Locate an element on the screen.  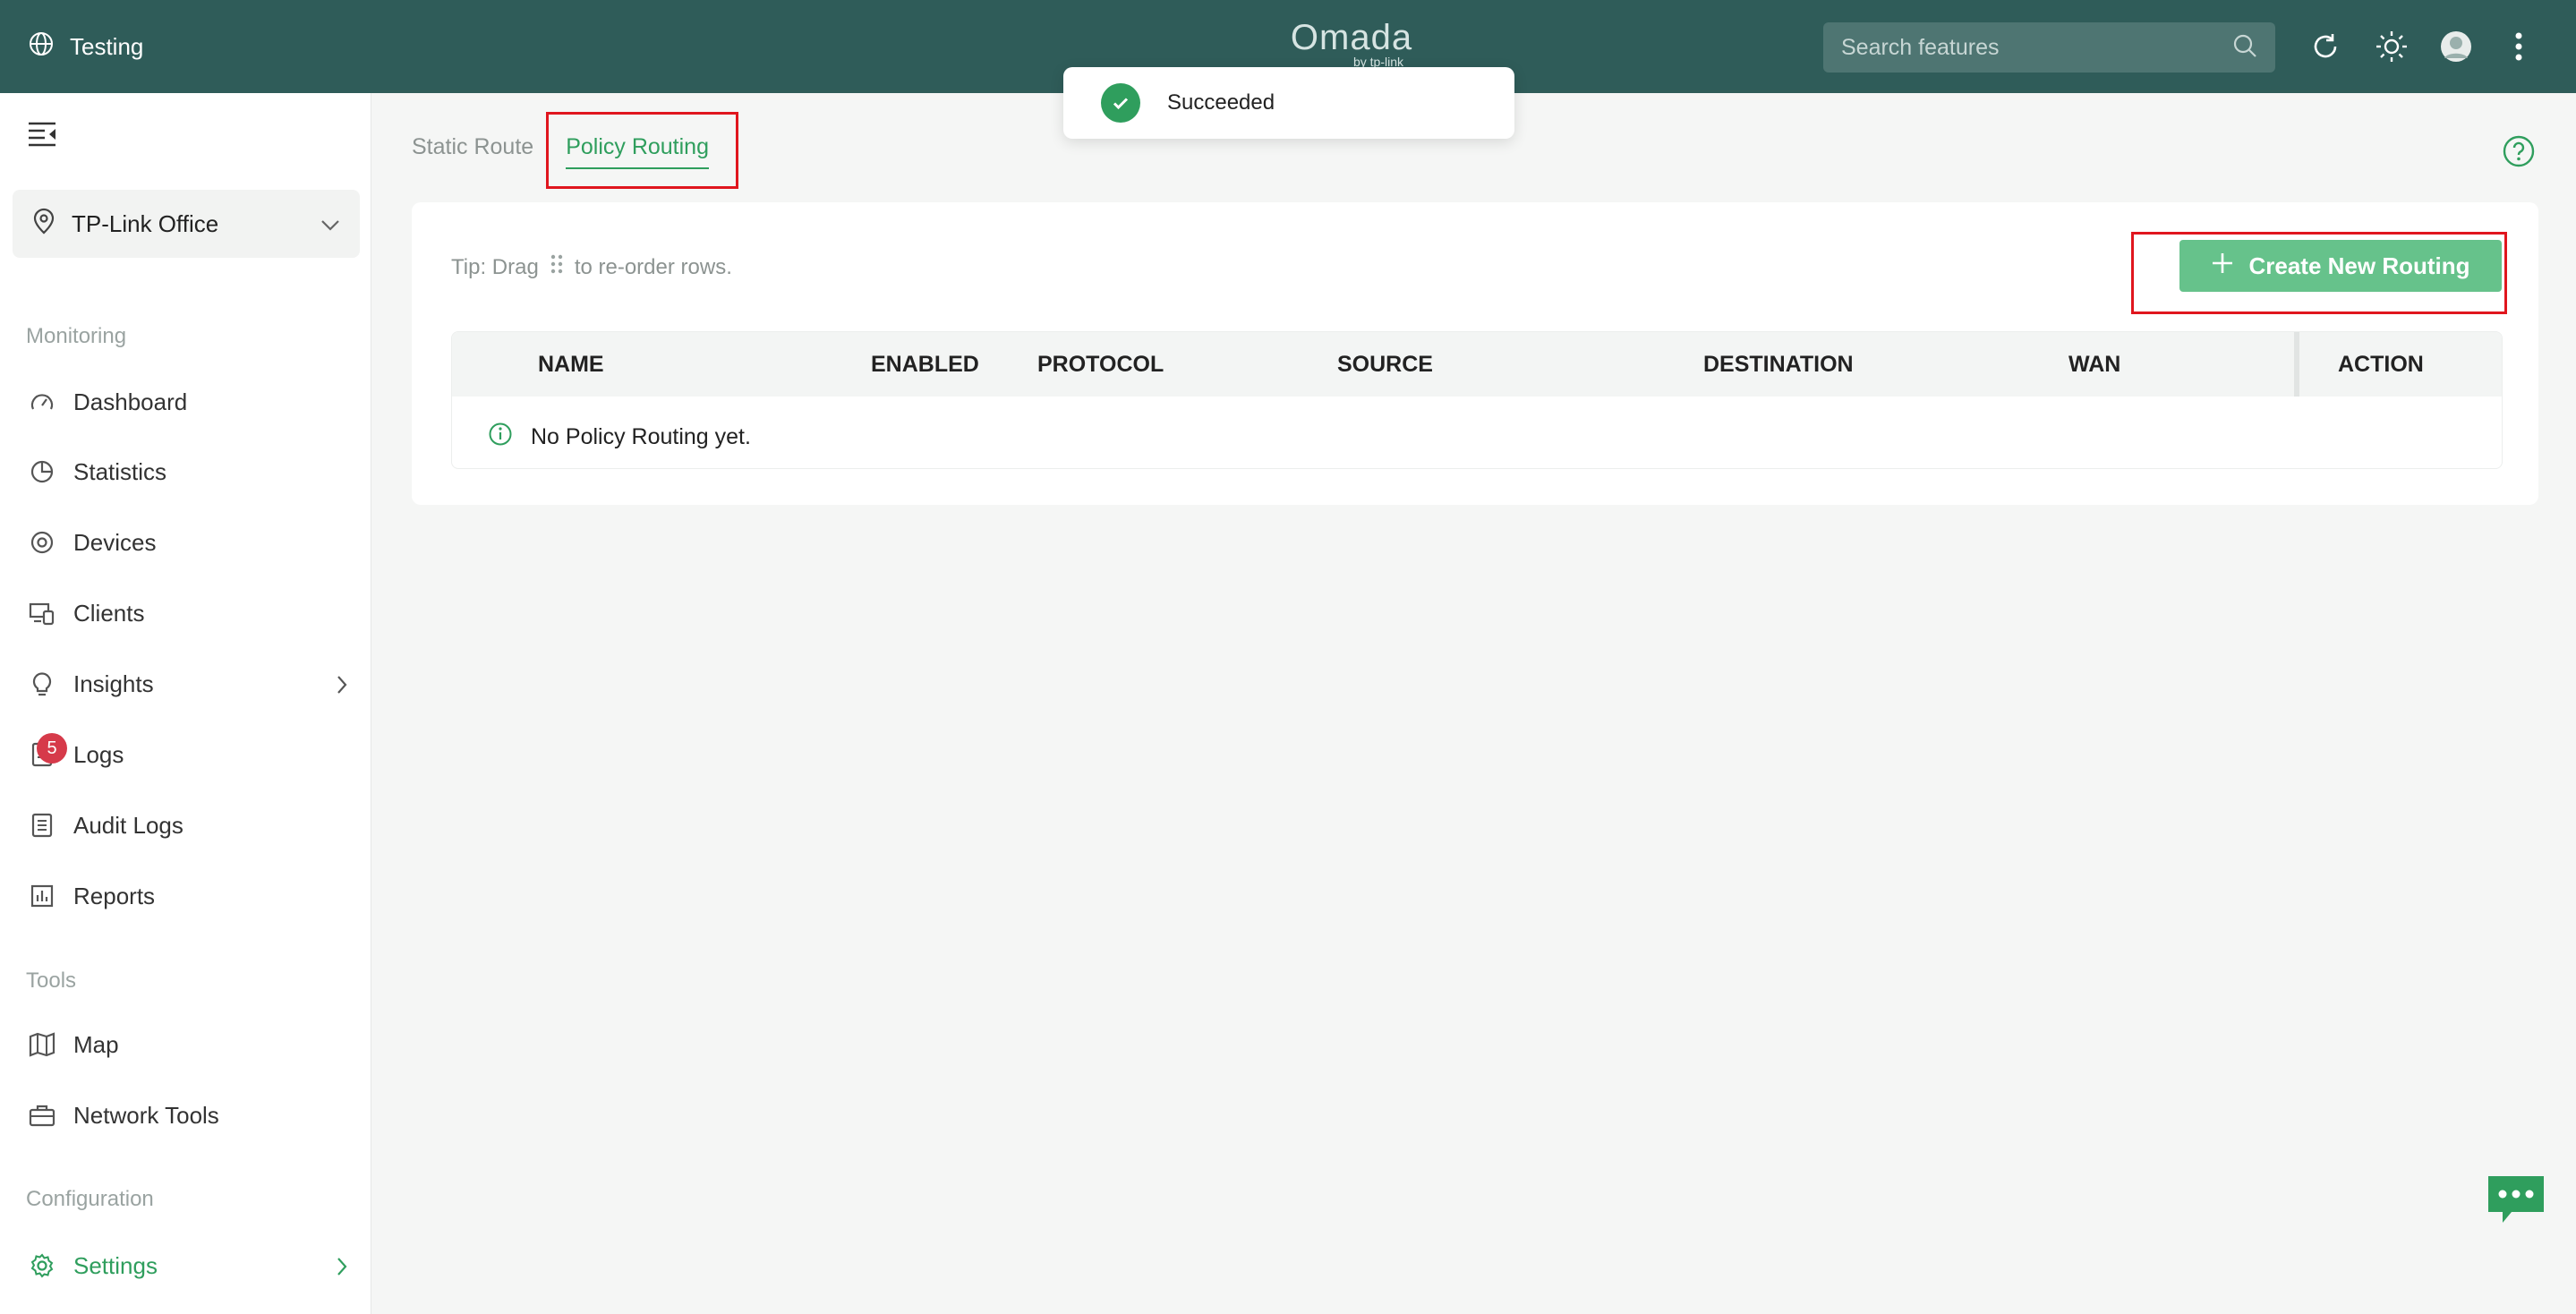
column-action: ACTION is located at coordinates (2381, 365).